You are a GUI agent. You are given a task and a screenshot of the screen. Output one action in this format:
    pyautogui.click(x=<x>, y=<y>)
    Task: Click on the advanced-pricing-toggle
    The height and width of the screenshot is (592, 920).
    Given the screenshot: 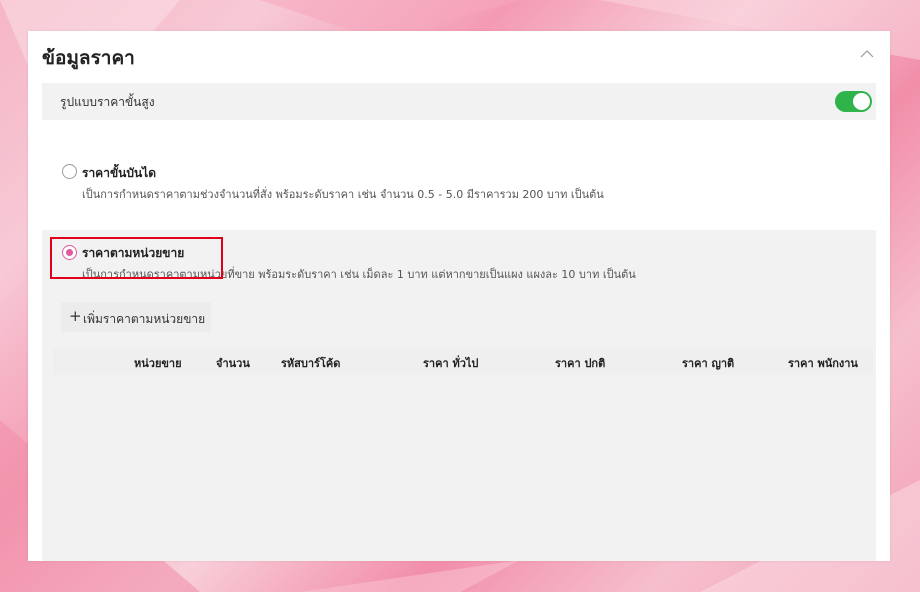 What is the action you would take?
    pyautogui.click(x=853, y=101)
    